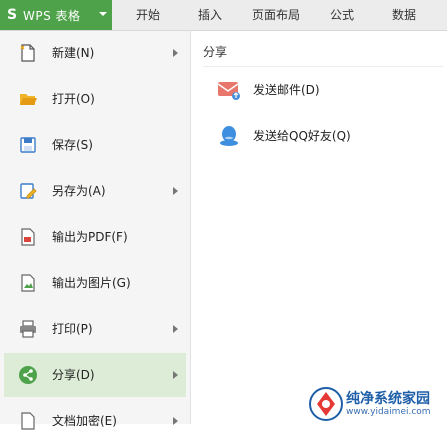 This screenshot has height=443, width=447. Describe the element at coordinates (276, 15) in the screenshot. I see `tab-page-layout: 页面布局` at that location.